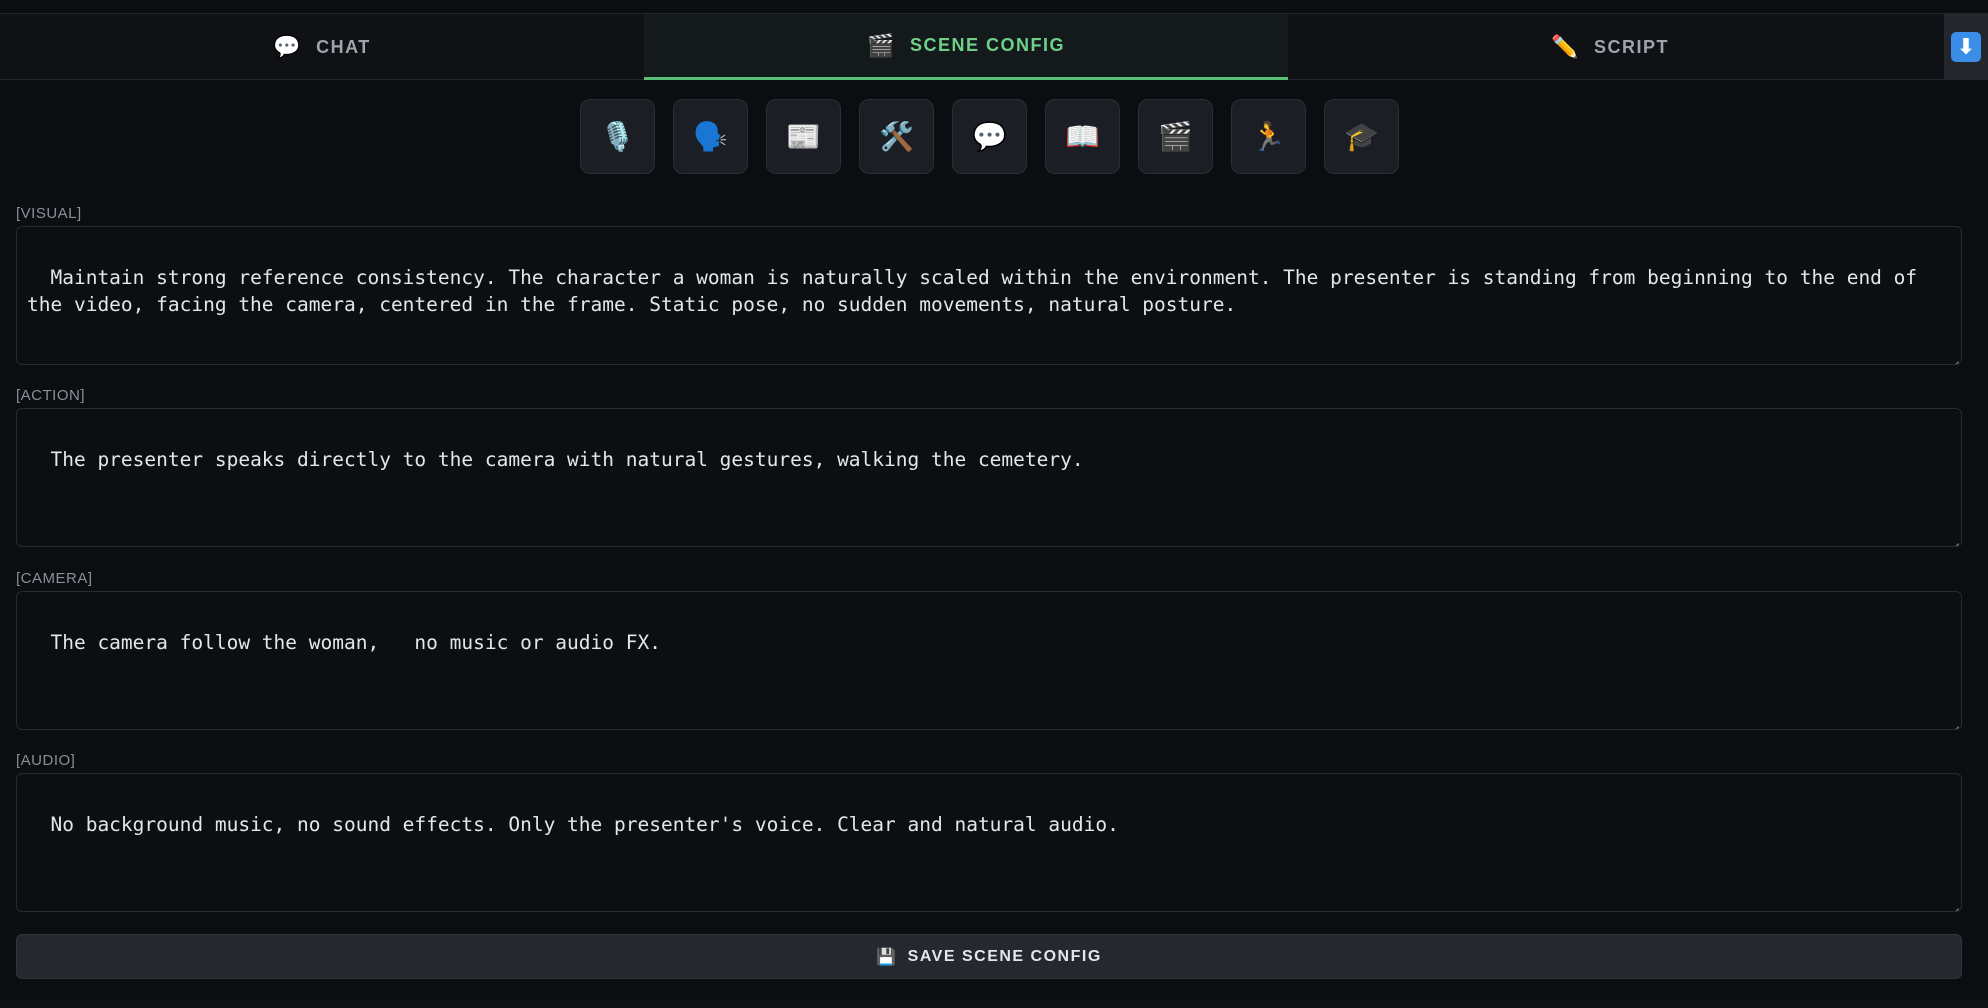 The height and width of the screenshot is (1008, 1988). I want to click on preset-tools-button: 🛠️, so click(896, 136).